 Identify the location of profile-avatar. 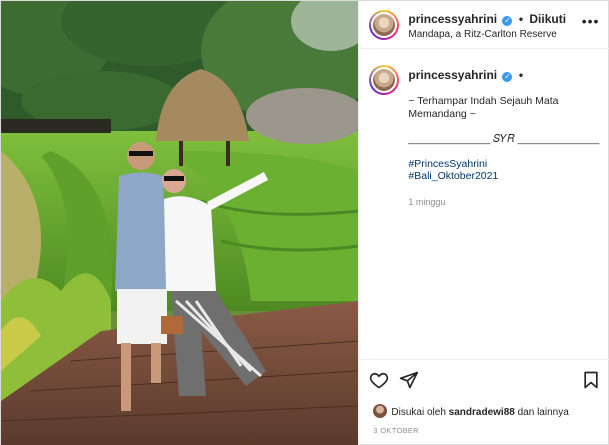
(384, 25).